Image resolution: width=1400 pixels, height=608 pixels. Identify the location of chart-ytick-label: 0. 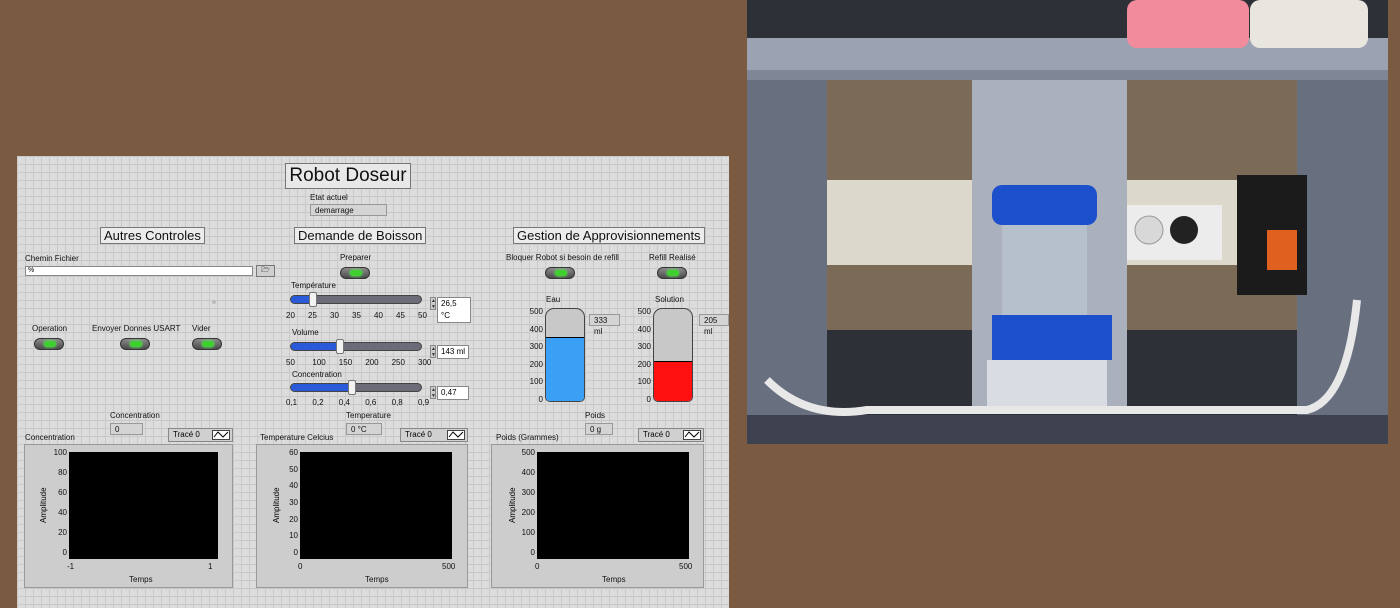
(295, 552).